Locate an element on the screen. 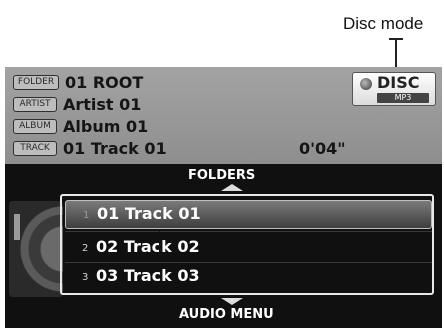 This screenshot has width=444, height=328. audio-menu-button: AUDIO MENU is located at coordinates (226, 314).